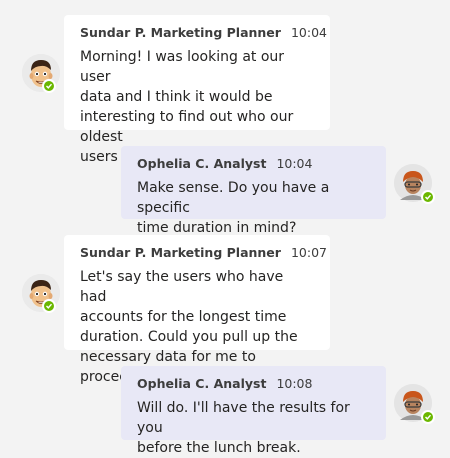 The width and height of the screenshot is (450, 458). Describe the element at coordinates (294, 383) in the screenshot. I see `message-time: 10:08` at that location.